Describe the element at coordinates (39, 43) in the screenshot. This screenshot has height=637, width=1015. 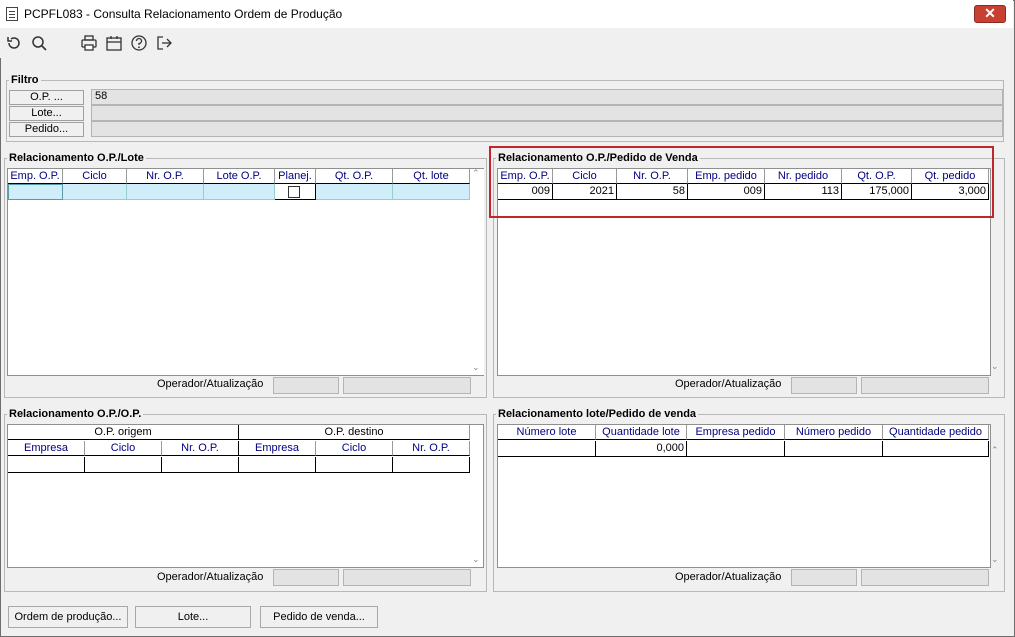
I see `search-icon` at that location.